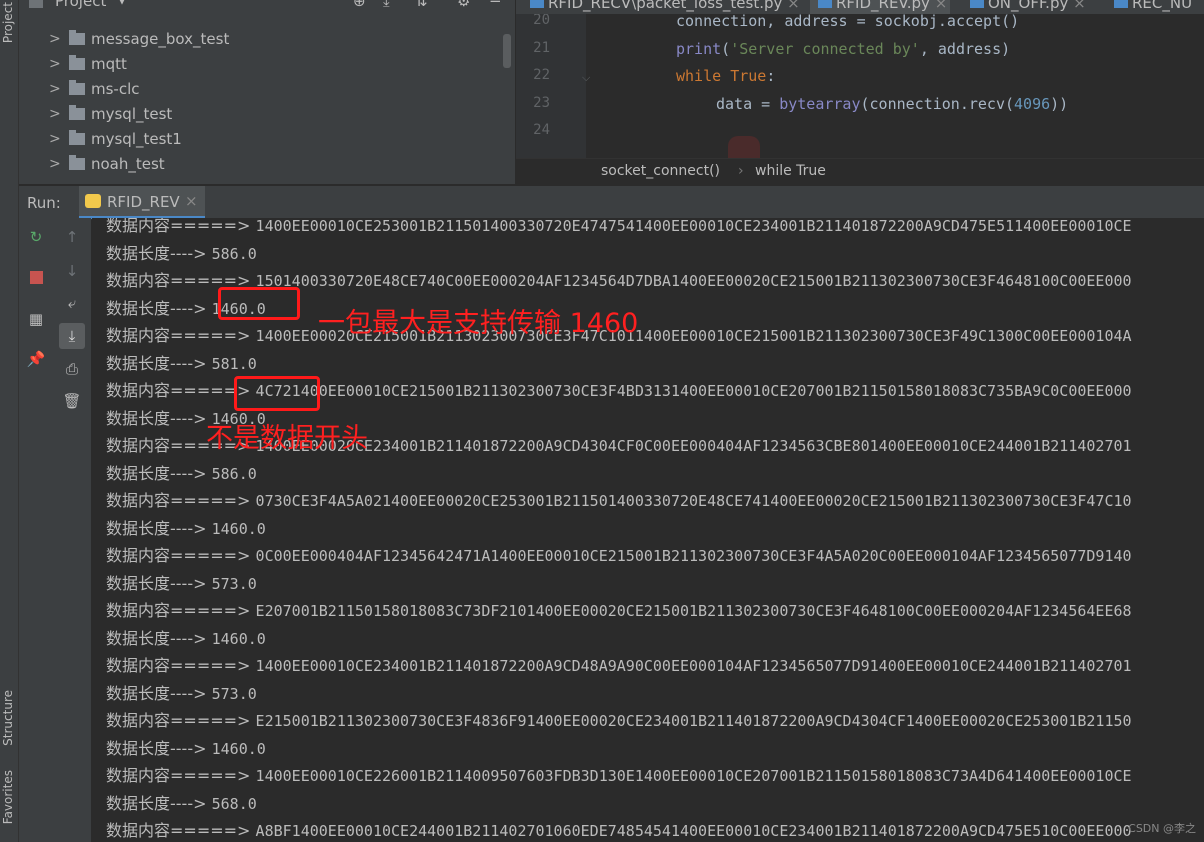 This screenshot has height=842, width=1204. Describe the element at coordinates (234, 803) in the screenshot. I see `console-line-value: 568.0` at that location.